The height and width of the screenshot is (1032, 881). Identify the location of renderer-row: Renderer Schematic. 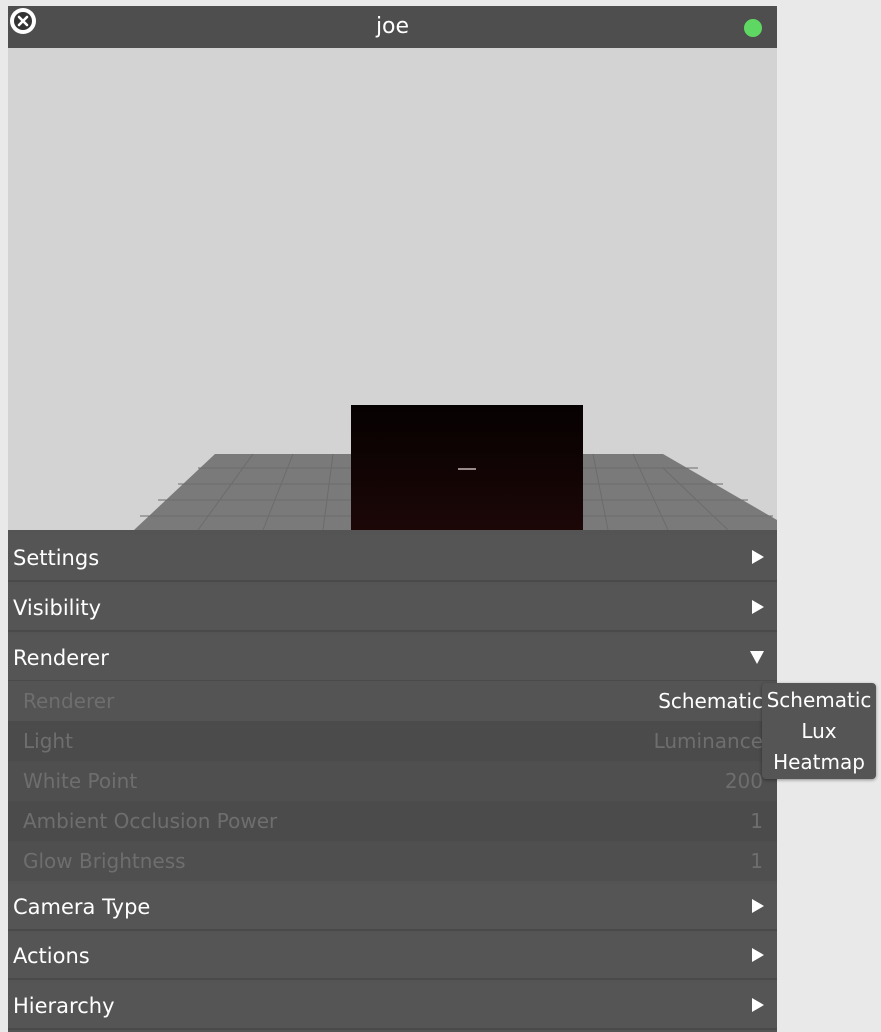
(392, 701).